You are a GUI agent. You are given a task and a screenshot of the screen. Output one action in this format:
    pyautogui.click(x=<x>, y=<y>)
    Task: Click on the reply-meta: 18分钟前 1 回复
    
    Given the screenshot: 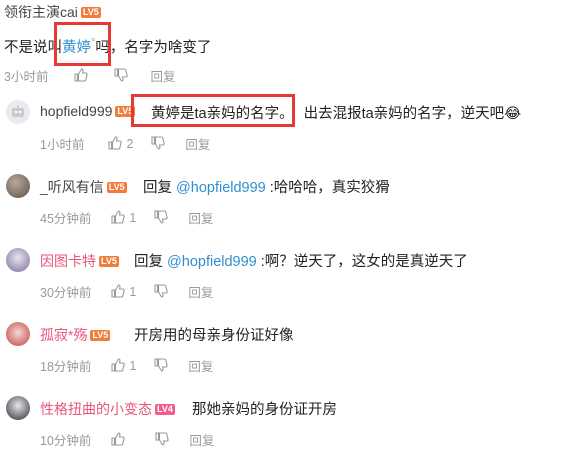 What is the action you would take?
    pyautogui.click(x=126, y=365)
    